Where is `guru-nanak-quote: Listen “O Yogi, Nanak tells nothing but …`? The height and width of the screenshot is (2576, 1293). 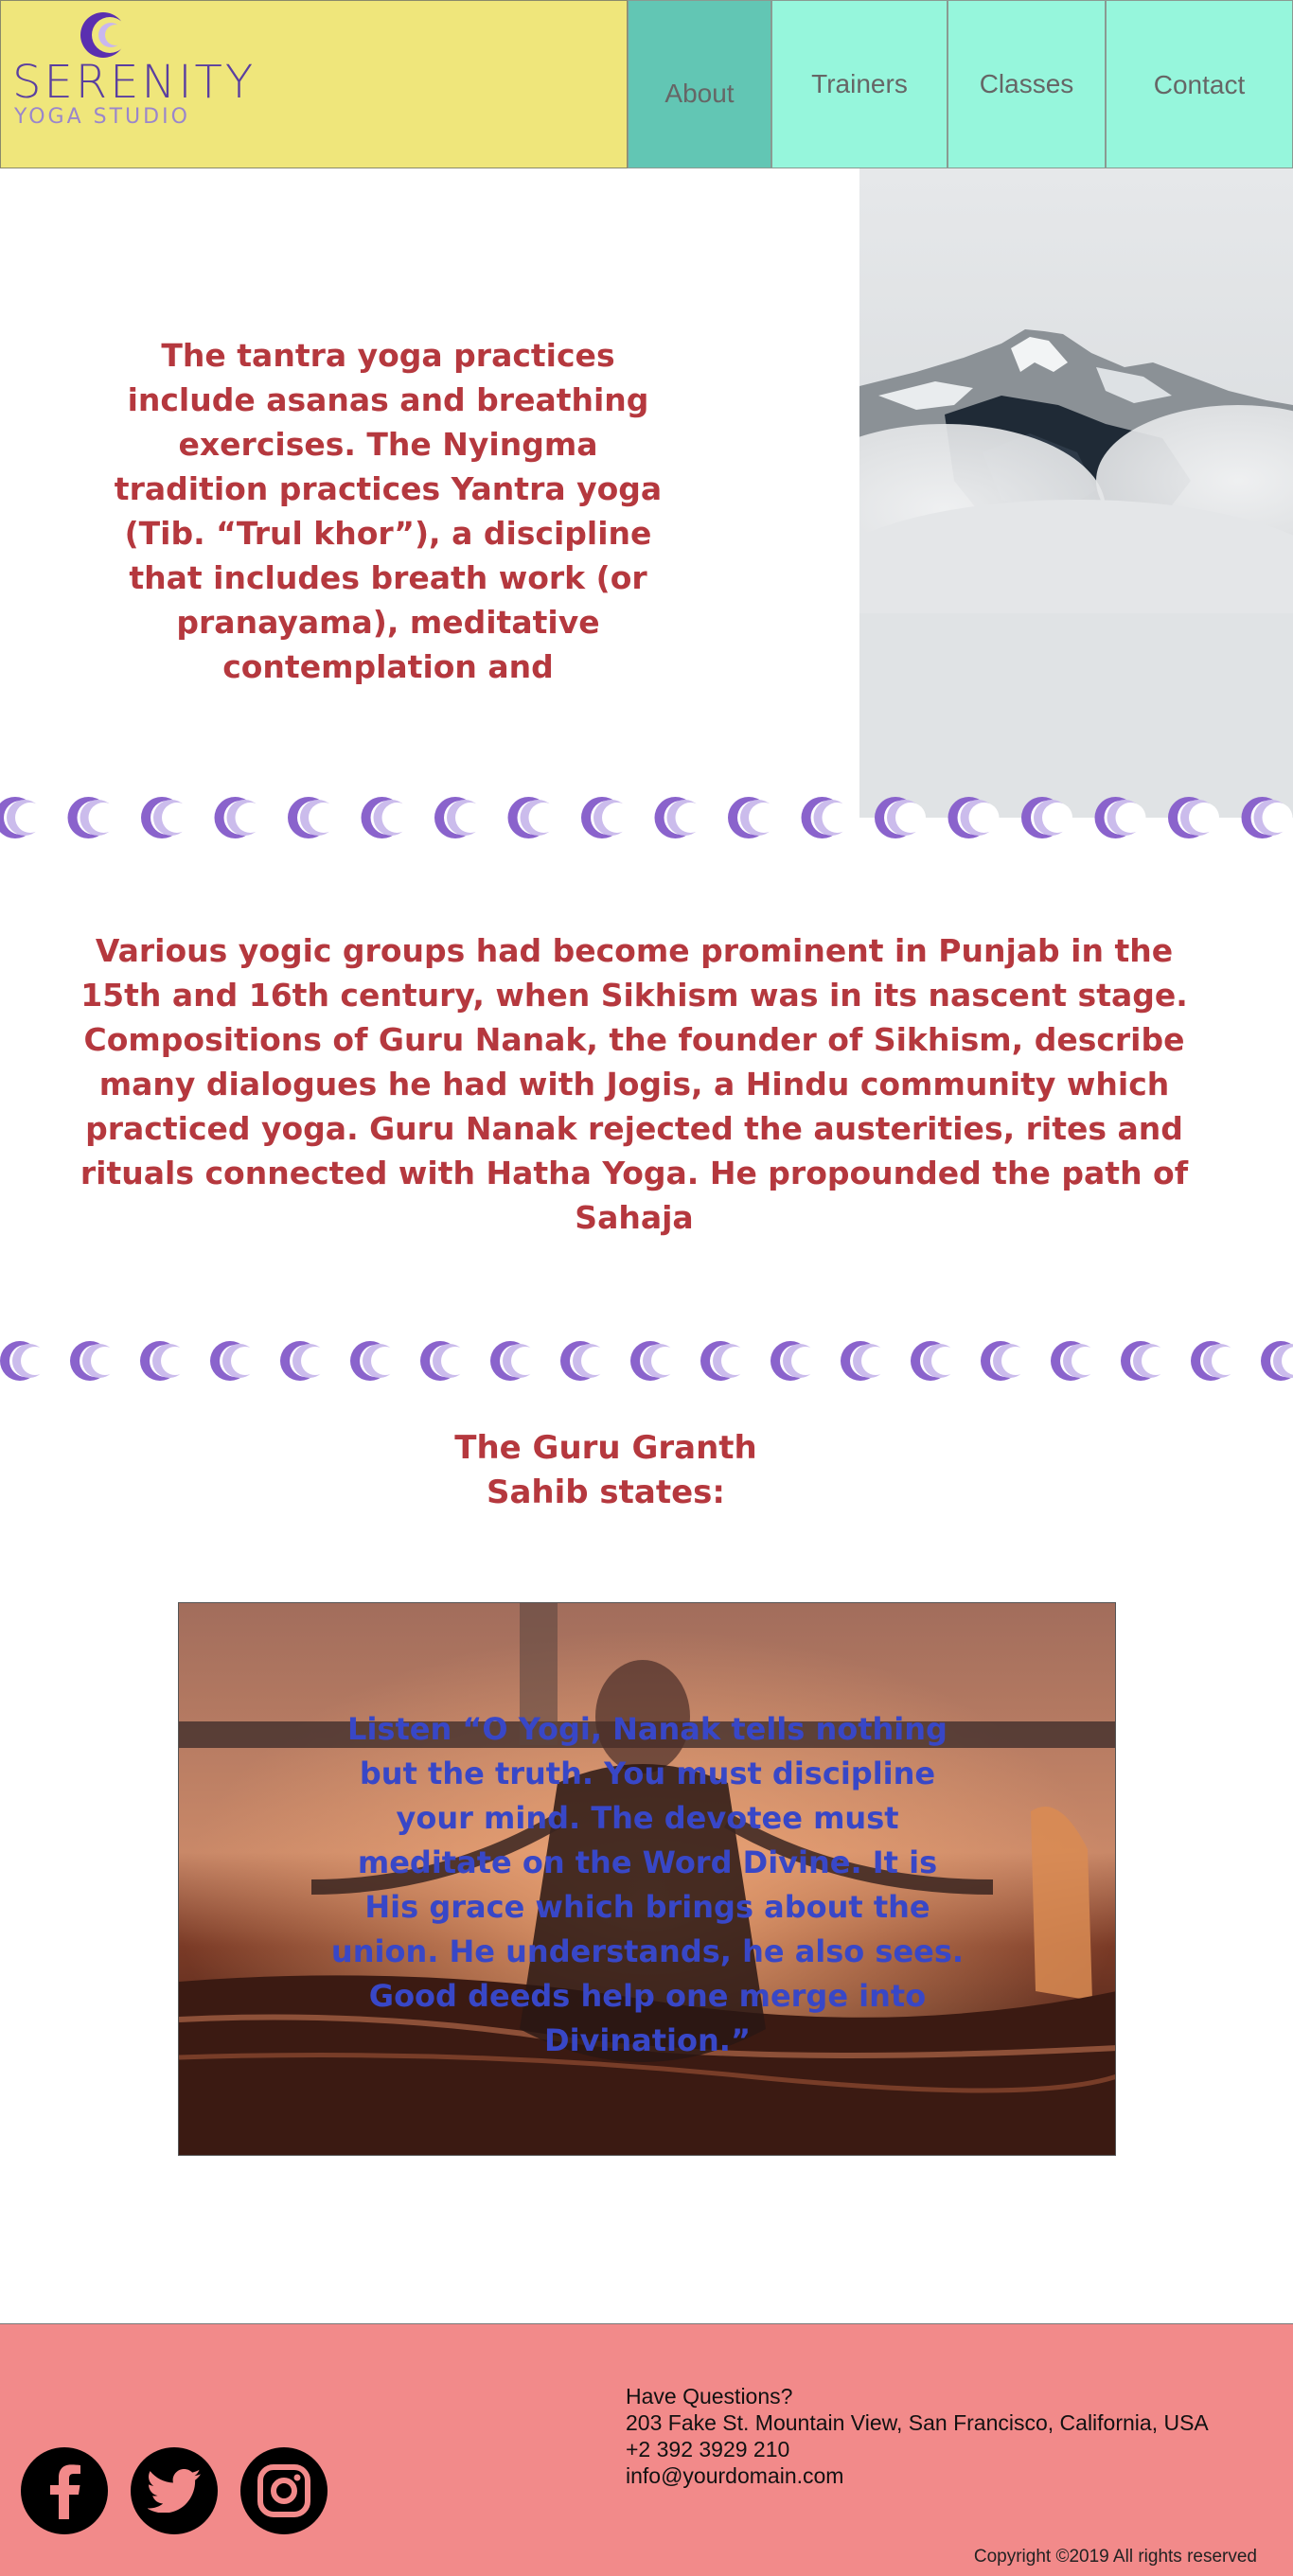
guru-nanak-quote: Listen “O Yogi, Nanak tells nothing but … is located at coordinates (647, 1884).